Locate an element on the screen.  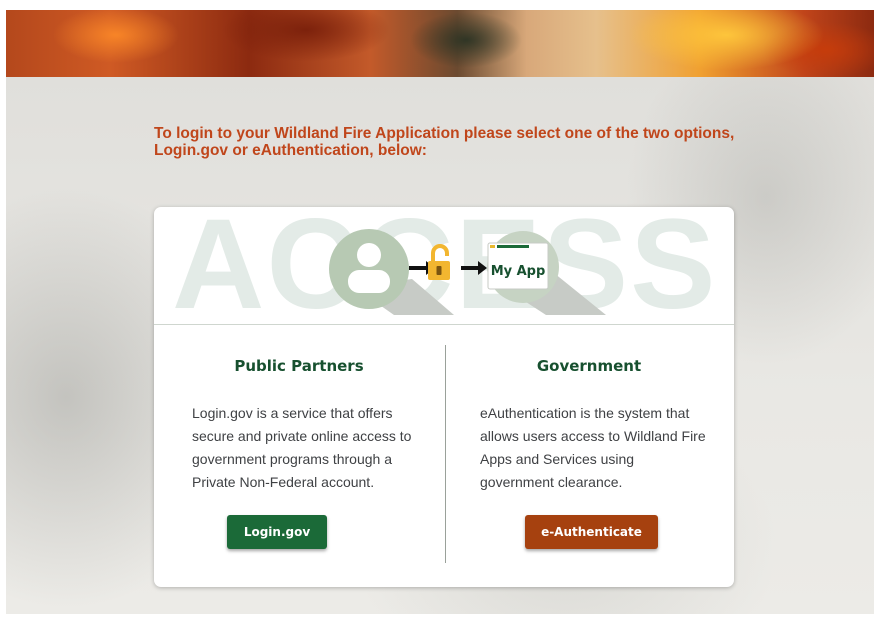
arrow-right-icon is located at coordinates (474, 268).